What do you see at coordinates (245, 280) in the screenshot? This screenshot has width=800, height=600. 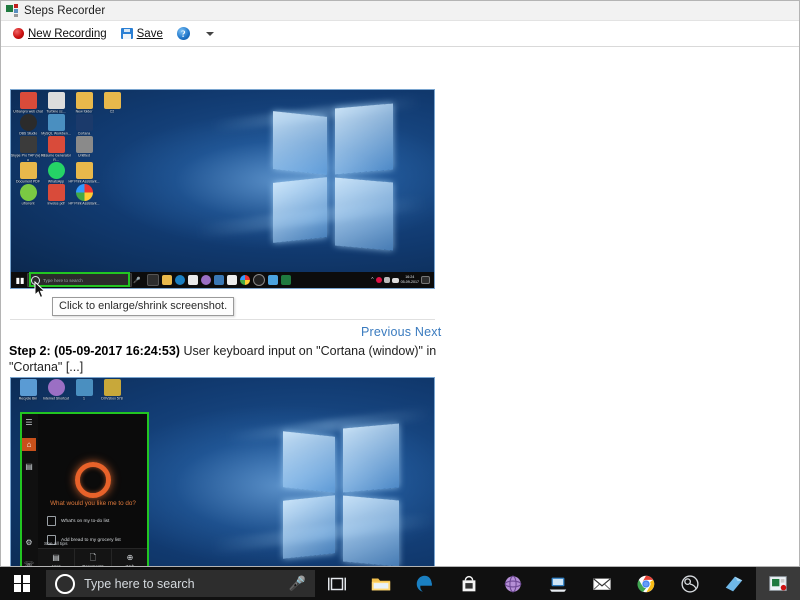 I see `chrome-icon` at bounding box center [245, 280].